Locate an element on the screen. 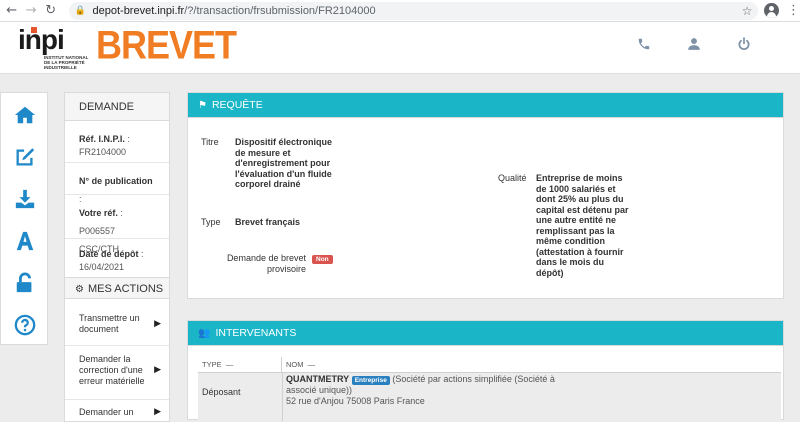  type-label: Type is located at coordinates (211, 222).